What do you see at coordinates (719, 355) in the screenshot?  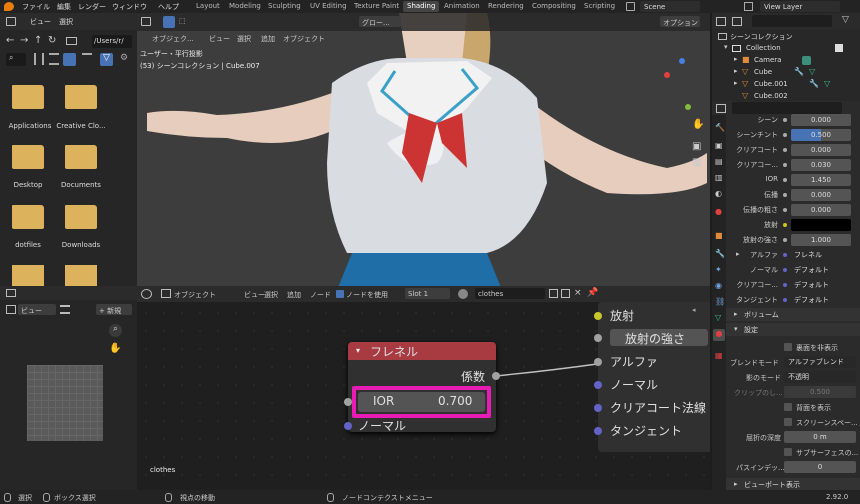 I see `texture-tab-icon: ▦` at bounding box center [719, 355].